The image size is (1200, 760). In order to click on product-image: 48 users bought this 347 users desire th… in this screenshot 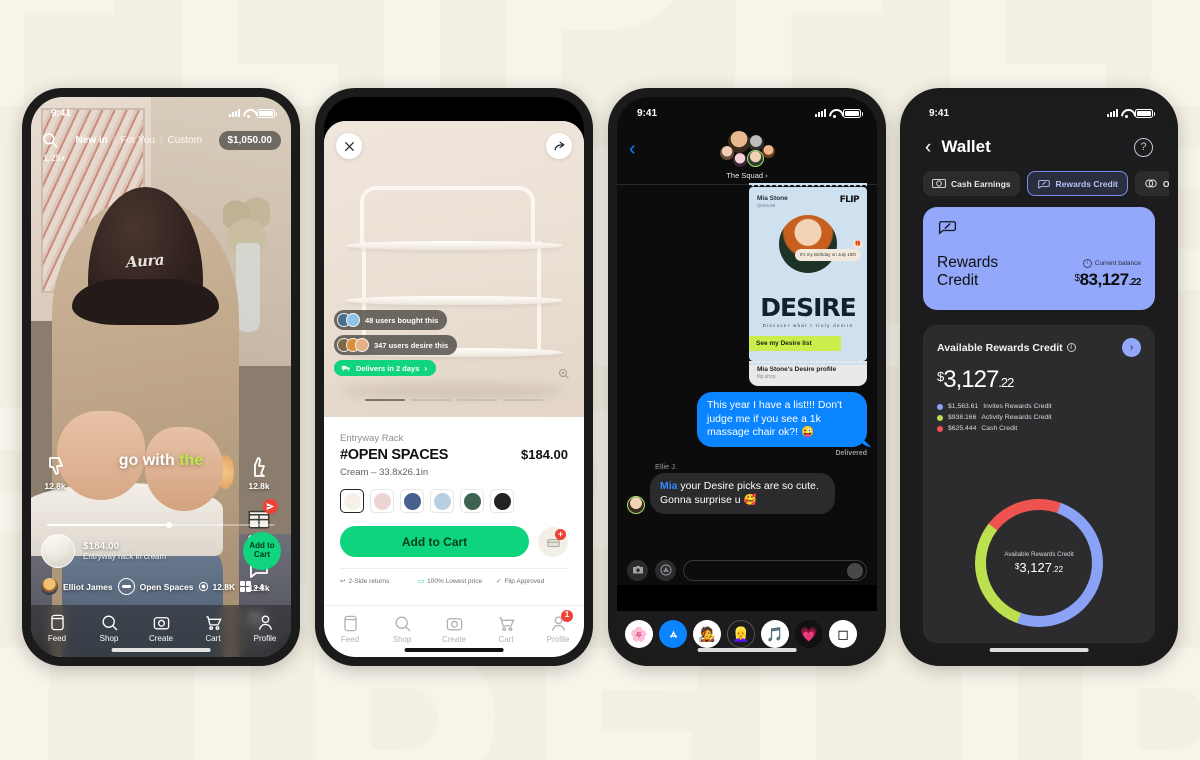, I will do `click(454, 269)`.